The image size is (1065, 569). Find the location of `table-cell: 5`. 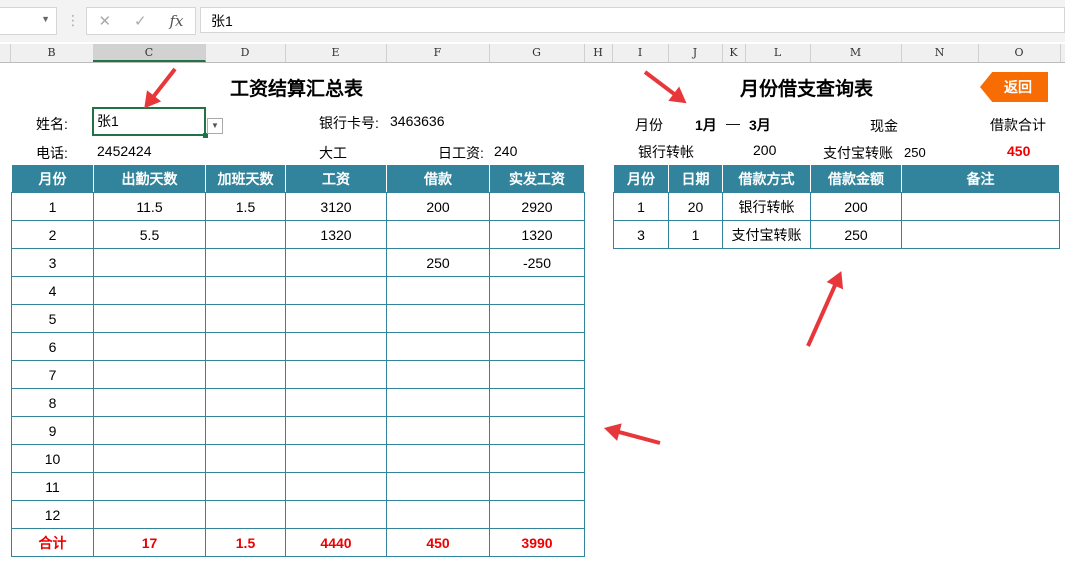

table-cell: 5 is located at coordinates (52, 318).